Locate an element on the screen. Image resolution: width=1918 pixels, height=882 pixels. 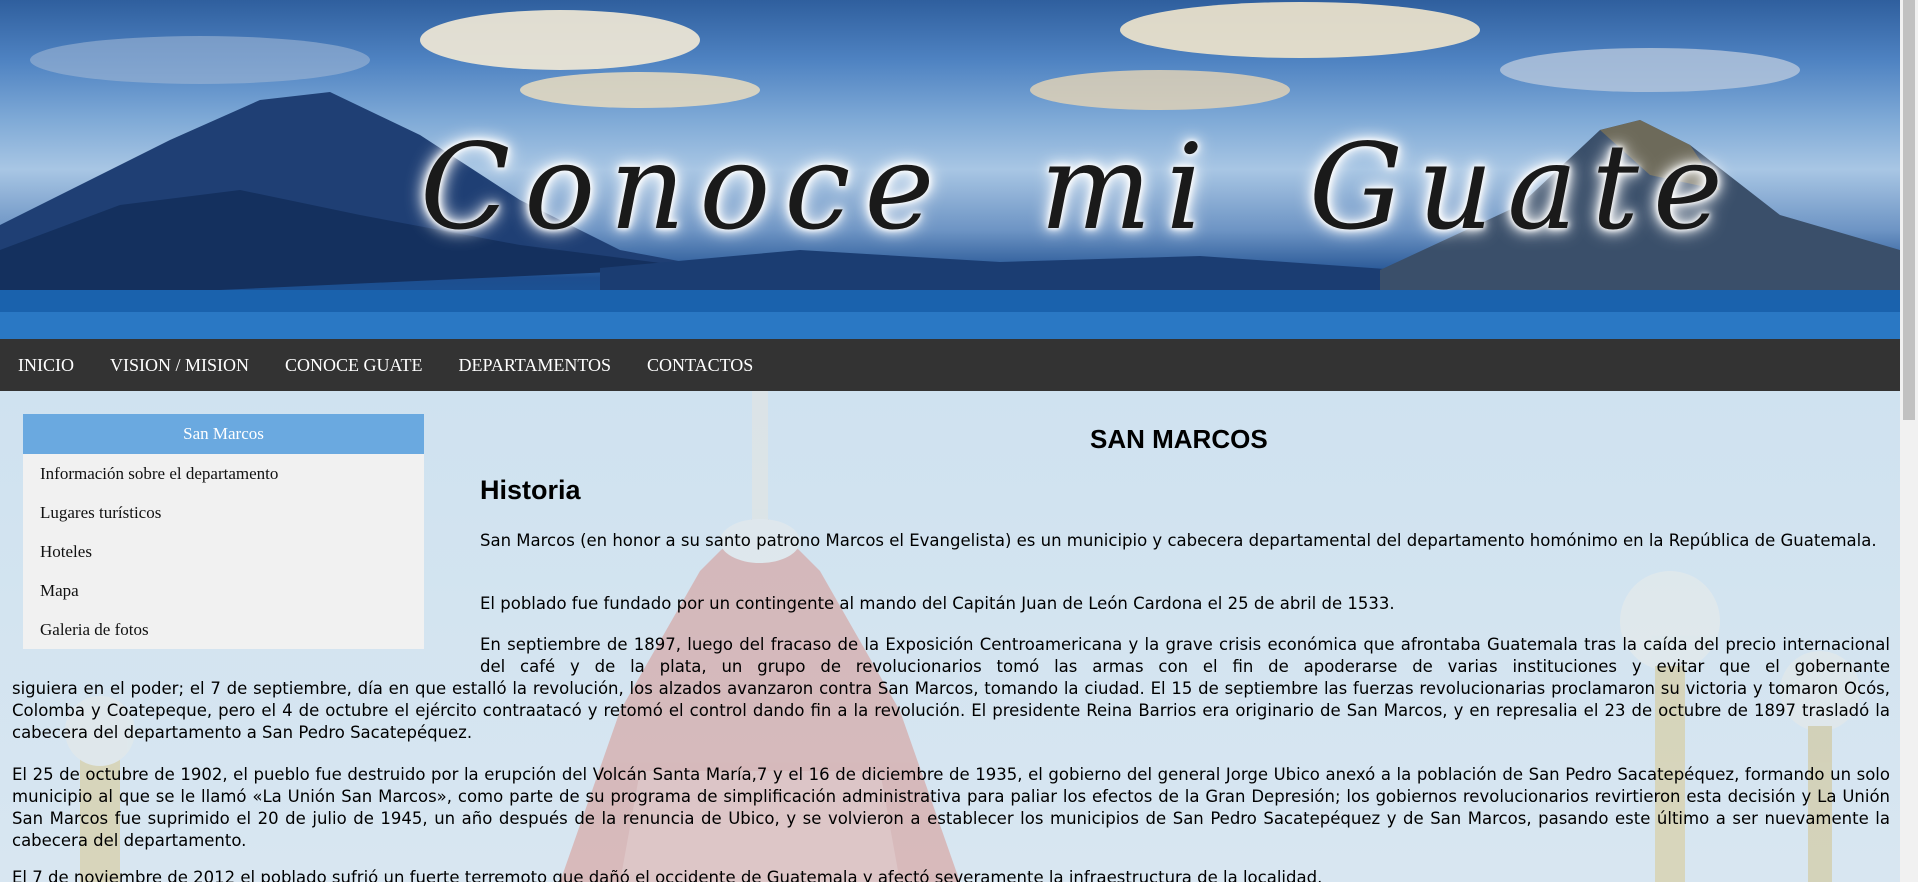
sidebar-title: San Marcos is located at coordinates (223, 434).